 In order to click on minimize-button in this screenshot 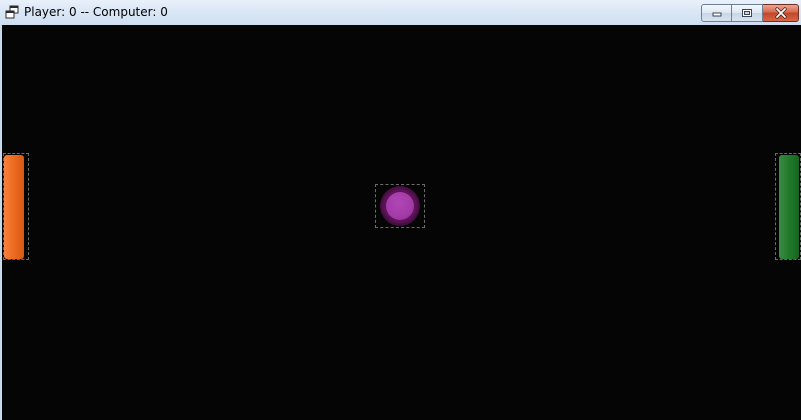, I will do `click(716, 13)`.